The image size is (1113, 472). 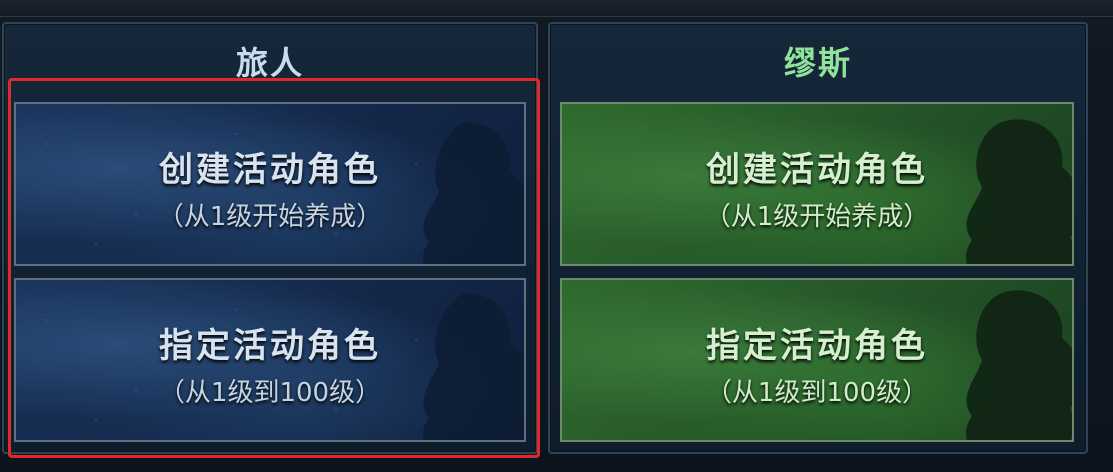 I want to click on panel-title-traveler: 旅人, so click(x=269, y=63).